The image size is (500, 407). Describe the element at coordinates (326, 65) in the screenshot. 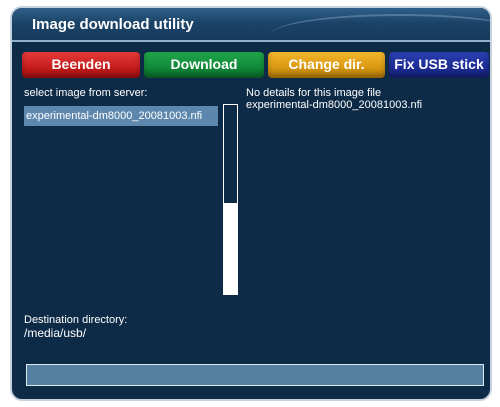

I see `change-dir-button: Change dir.` at that location.